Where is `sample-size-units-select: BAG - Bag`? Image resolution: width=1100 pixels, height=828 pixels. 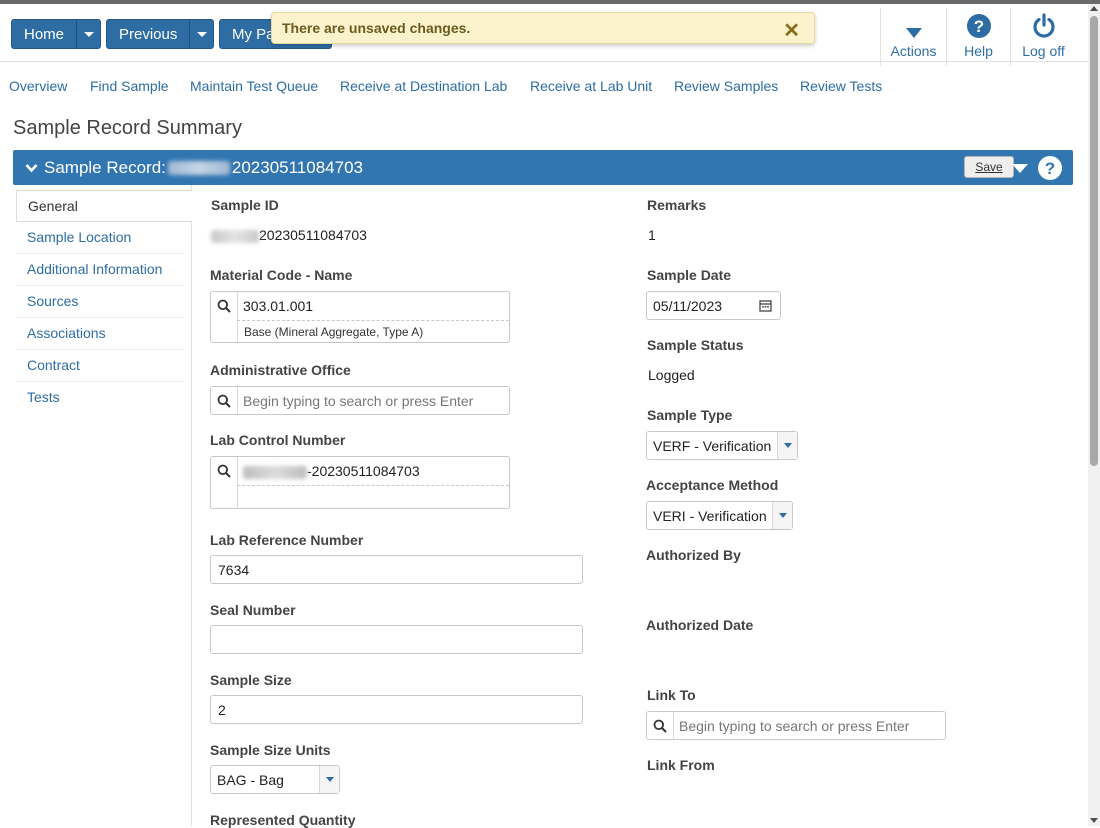 sample-size-units-select: BAG - Bag is located at coordinates (275, 779).